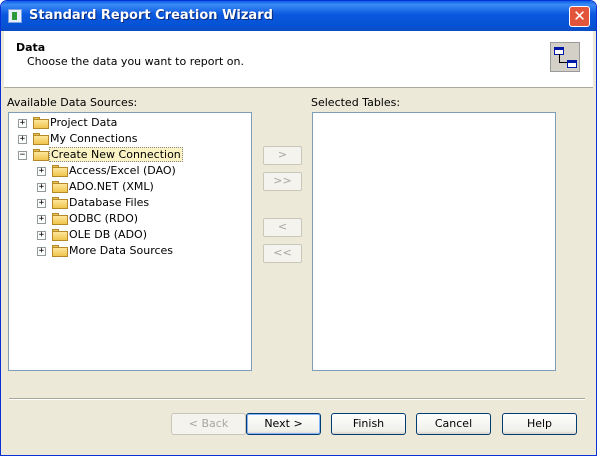  I want to click on app-icon, so click(15, 16).